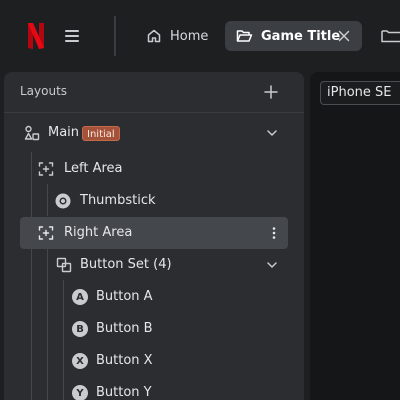 This screenshot has width=400, height=400. What do you see at coordinates (36, 36) in the screenshot?
I see `netflix-logo-icon` at bounding box center [36, 36].